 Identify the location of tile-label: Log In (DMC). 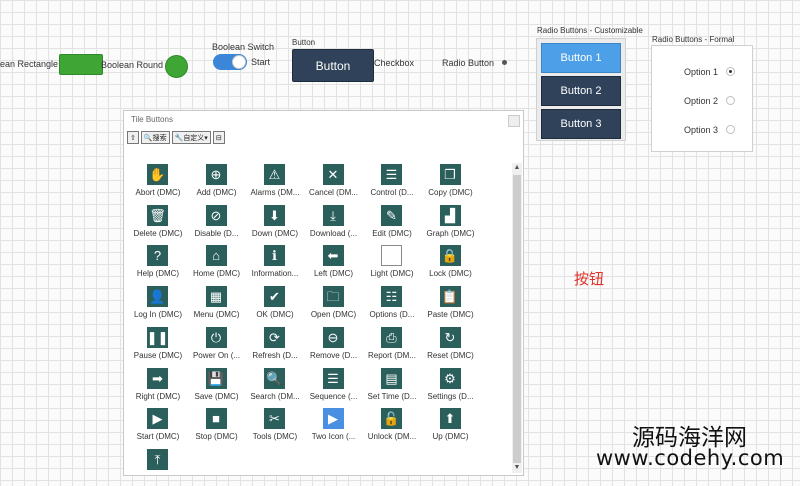
(157, 315).